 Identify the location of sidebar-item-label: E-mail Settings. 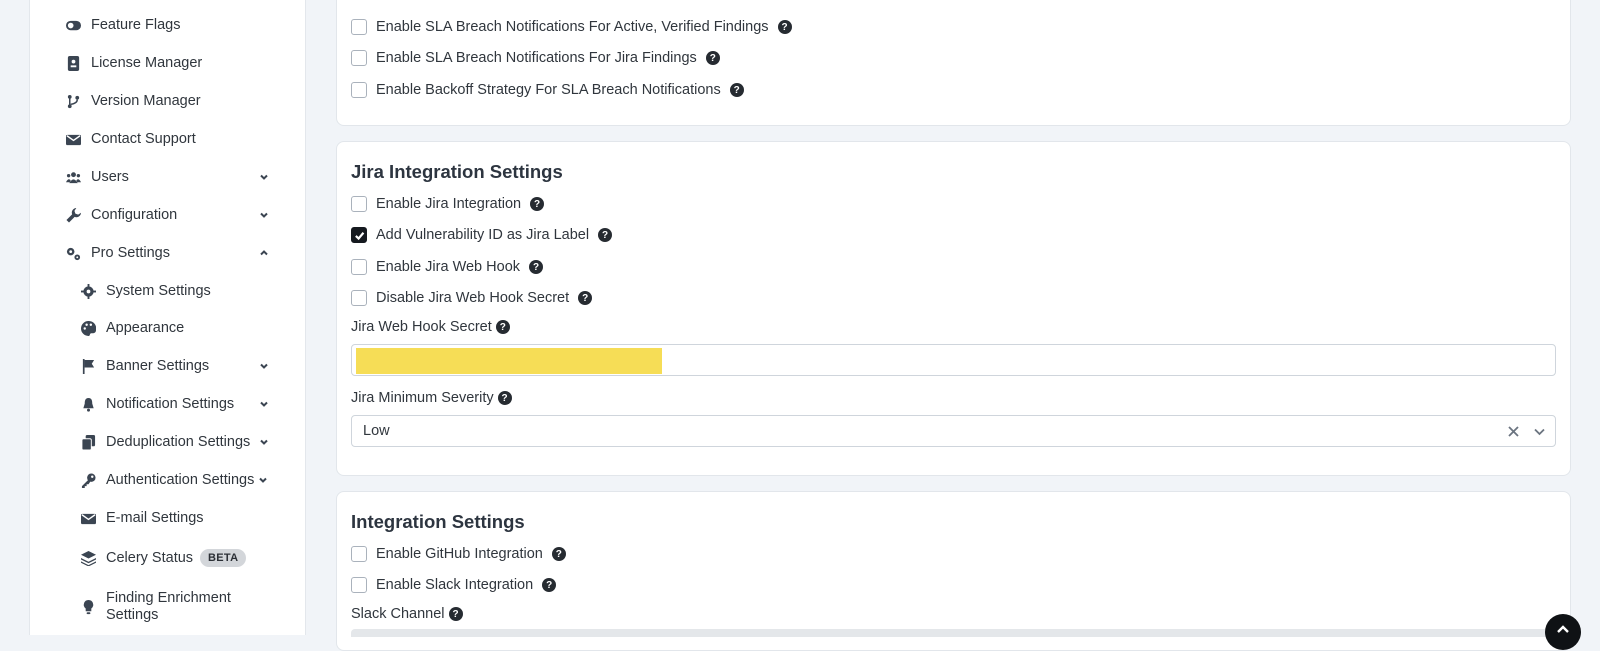
(155, 518).